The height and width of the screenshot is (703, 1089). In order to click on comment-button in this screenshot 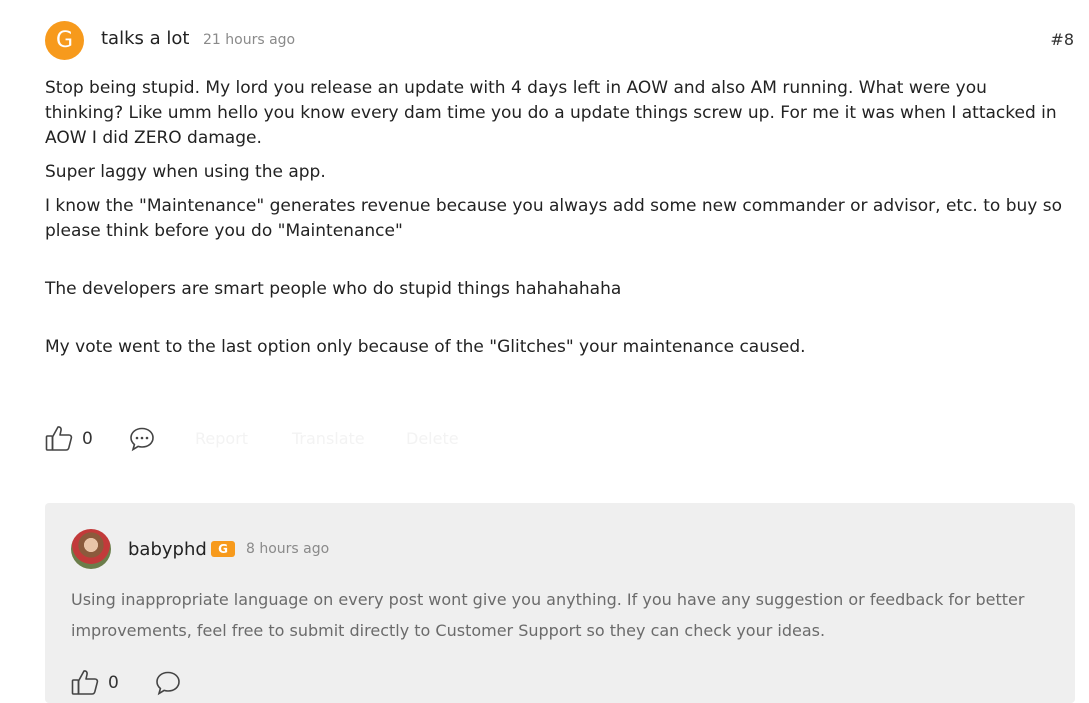, I will do `click(142, 441)`.